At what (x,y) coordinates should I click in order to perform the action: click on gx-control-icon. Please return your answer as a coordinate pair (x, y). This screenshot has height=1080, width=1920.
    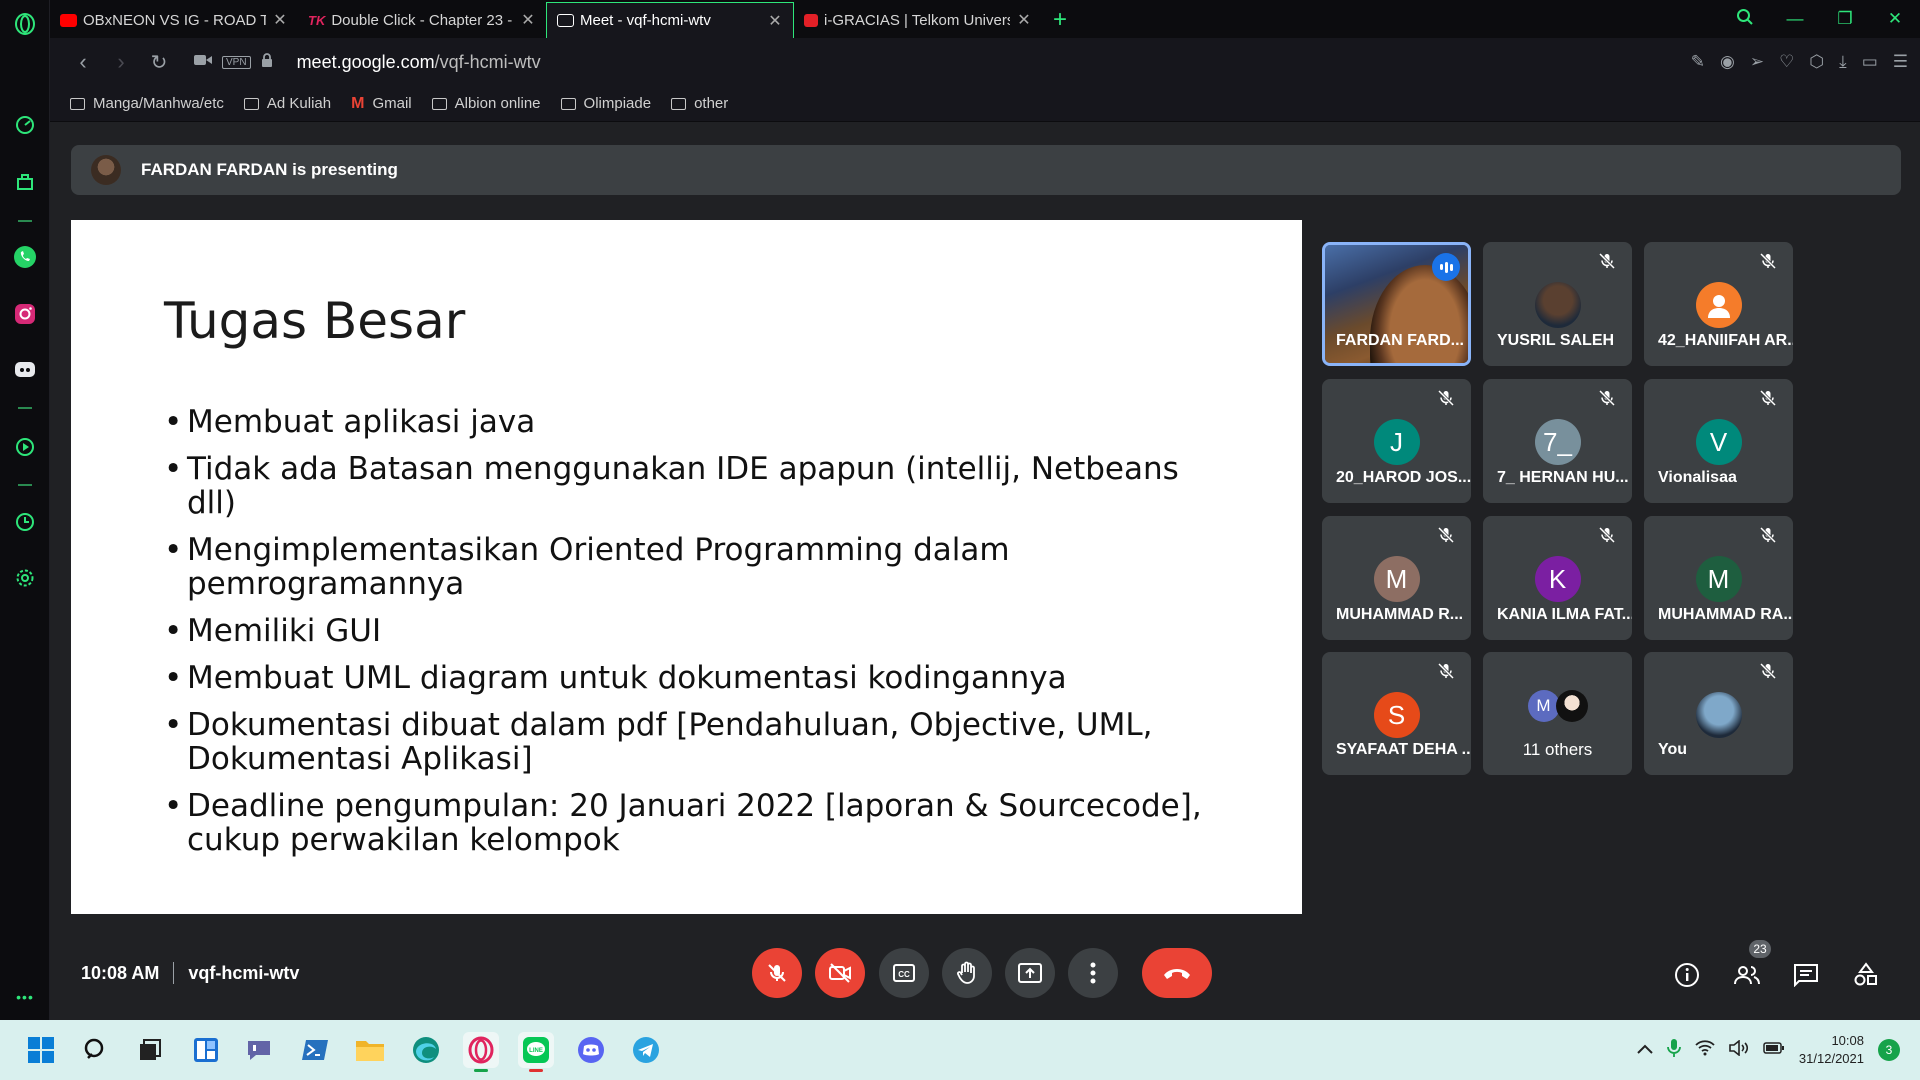
    Looking at the image, I should click on (25, 125).